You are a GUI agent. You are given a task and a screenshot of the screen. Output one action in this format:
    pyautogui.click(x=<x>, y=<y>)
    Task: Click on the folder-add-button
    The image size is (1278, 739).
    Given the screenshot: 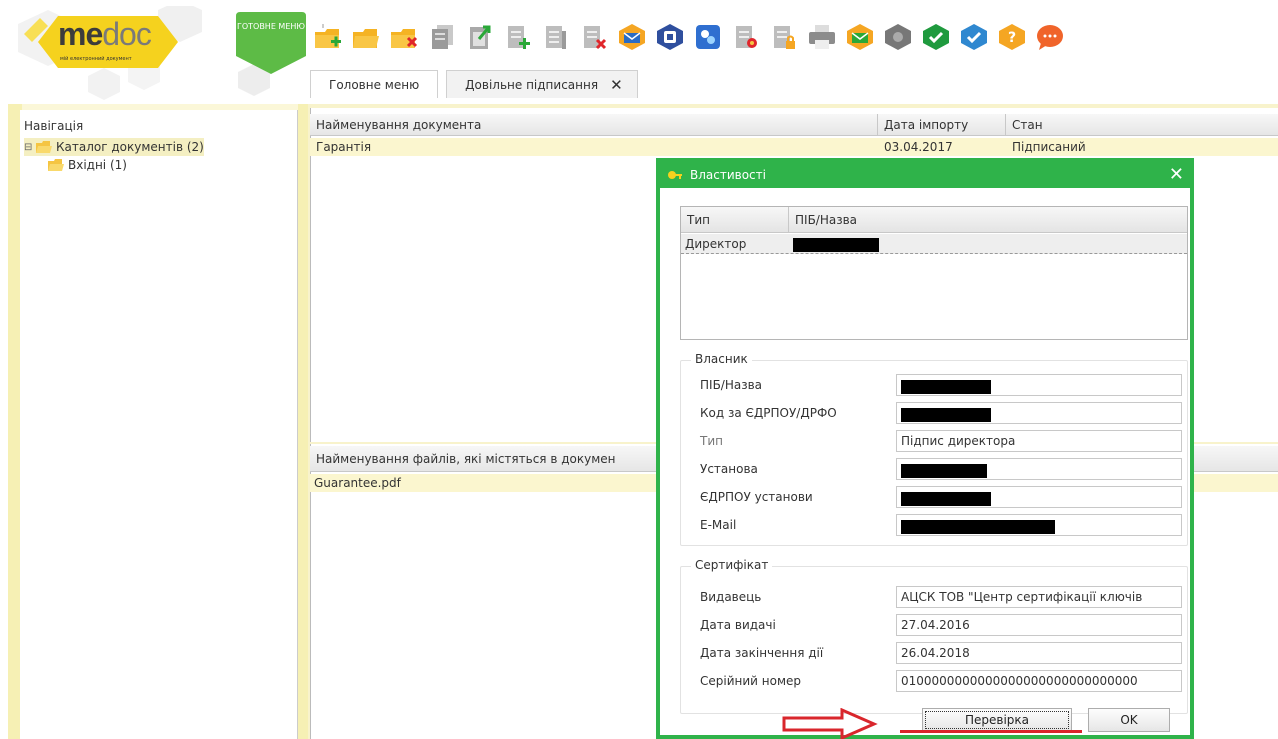 What is the action you would take?
    pyautogui.click(x=328, y=37)
    